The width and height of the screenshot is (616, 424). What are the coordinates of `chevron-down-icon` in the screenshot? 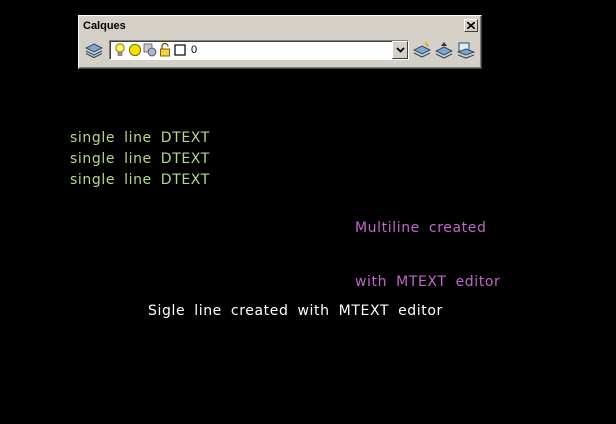 It's located at (400, 50).